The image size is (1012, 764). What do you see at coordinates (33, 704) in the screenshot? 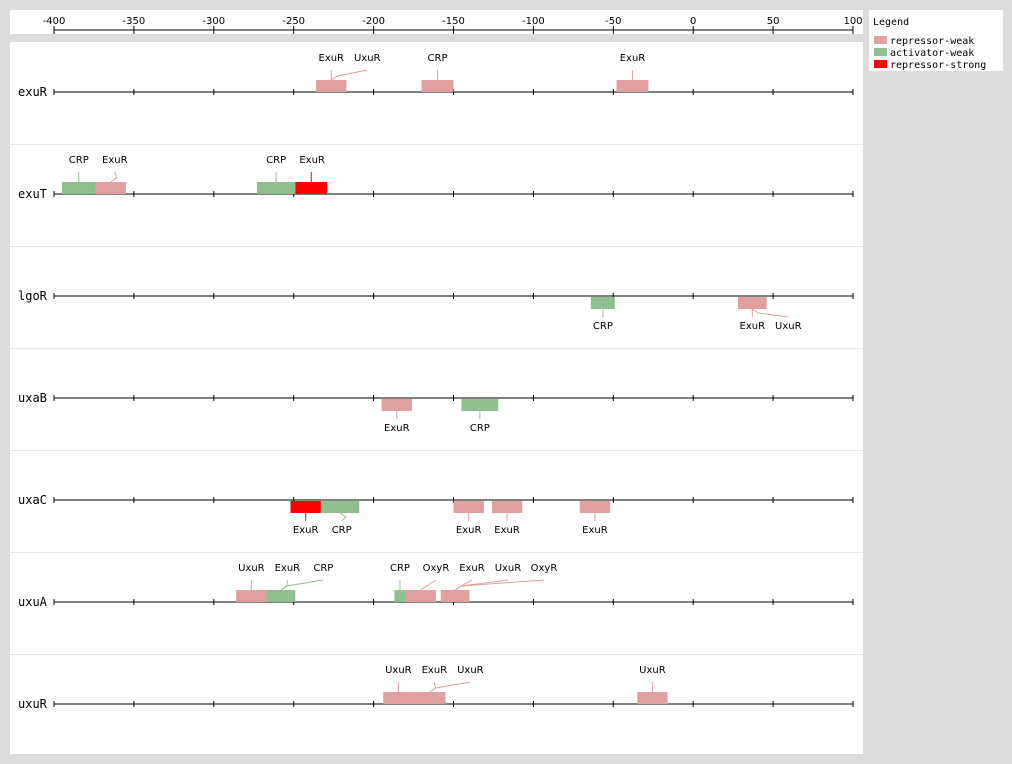
I see `gene-name: uxuR` at bounding box center [33, 704].